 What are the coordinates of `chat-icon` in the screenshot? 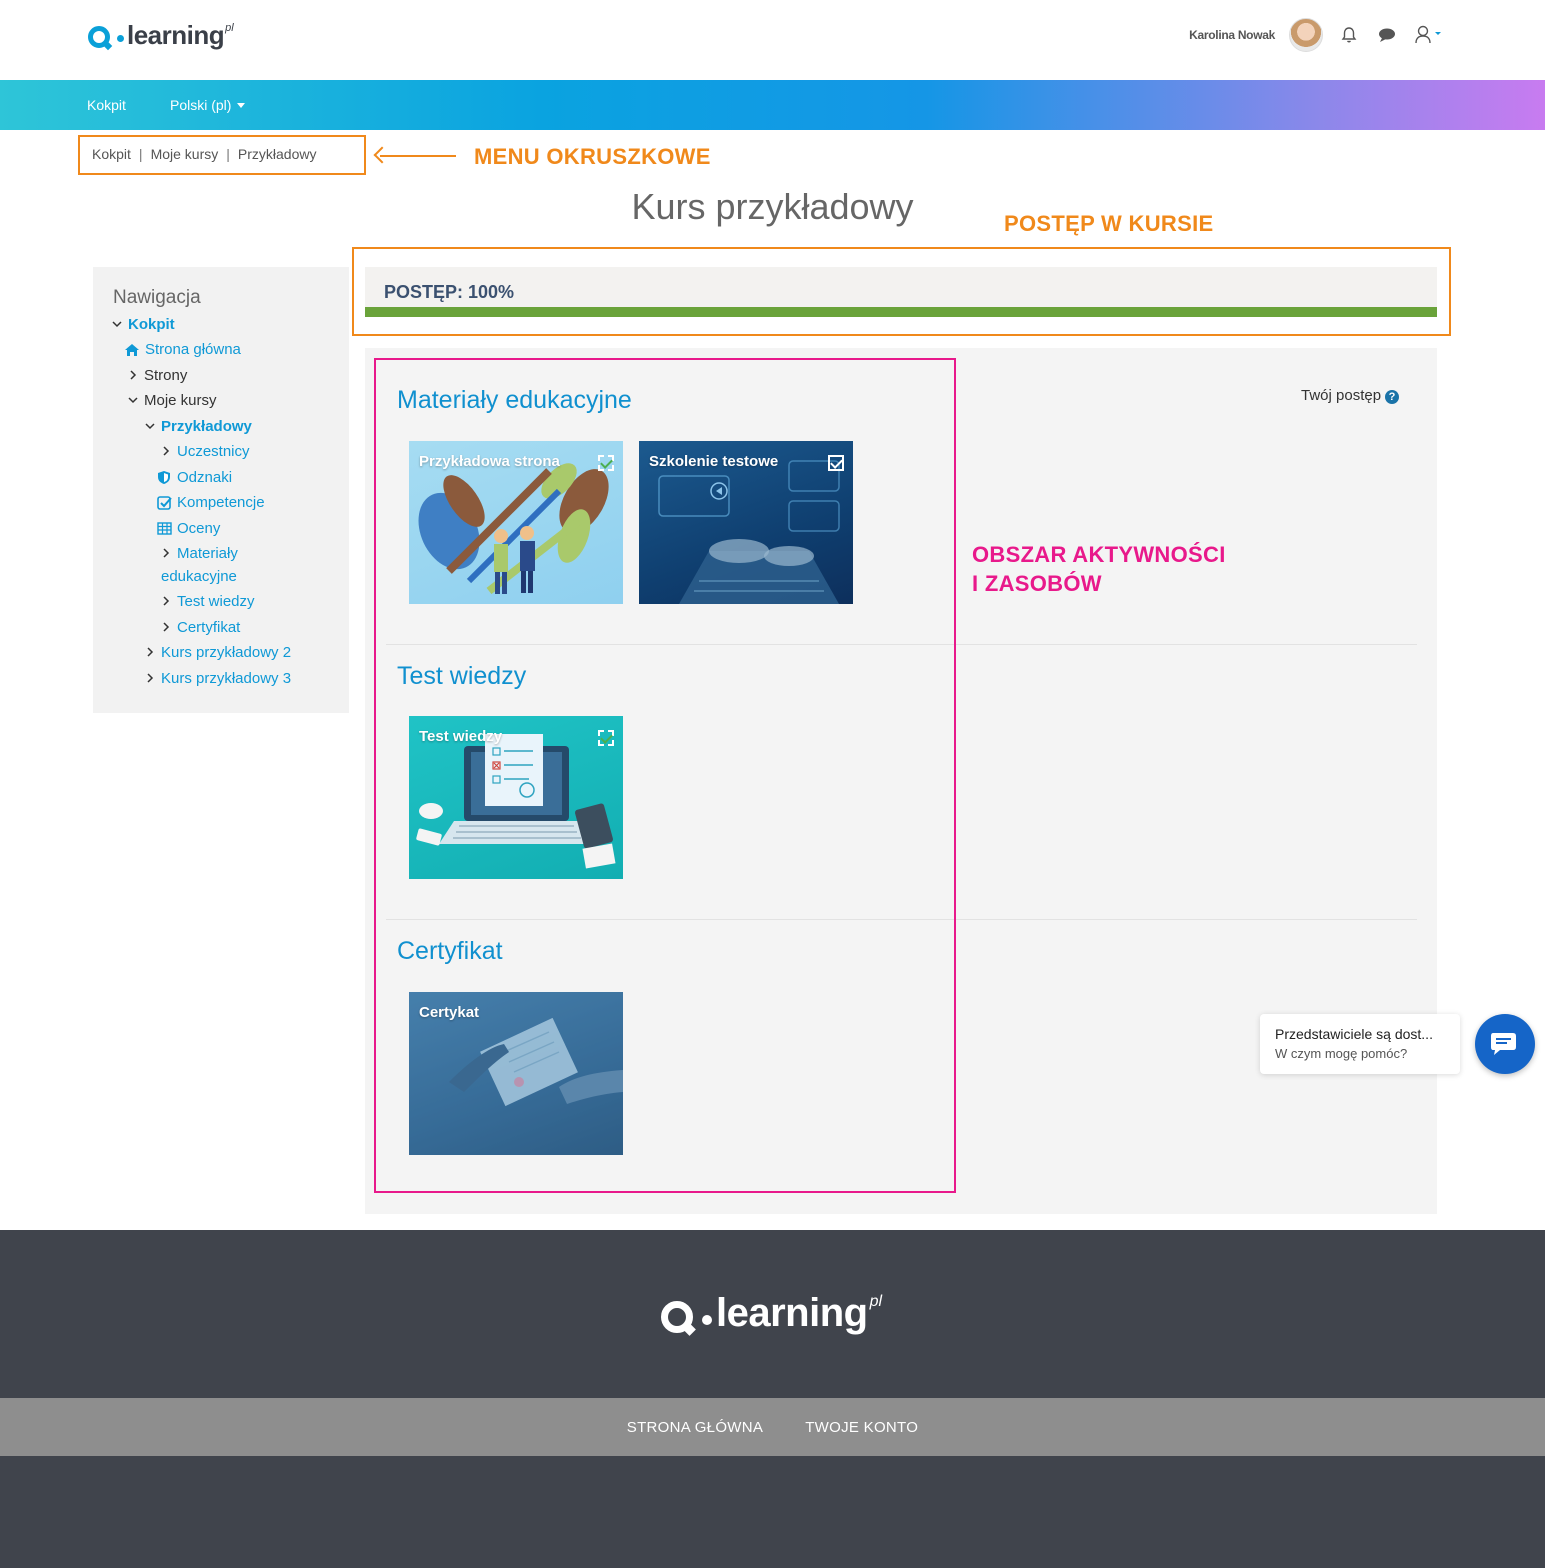 It's located at (1503, 1044).